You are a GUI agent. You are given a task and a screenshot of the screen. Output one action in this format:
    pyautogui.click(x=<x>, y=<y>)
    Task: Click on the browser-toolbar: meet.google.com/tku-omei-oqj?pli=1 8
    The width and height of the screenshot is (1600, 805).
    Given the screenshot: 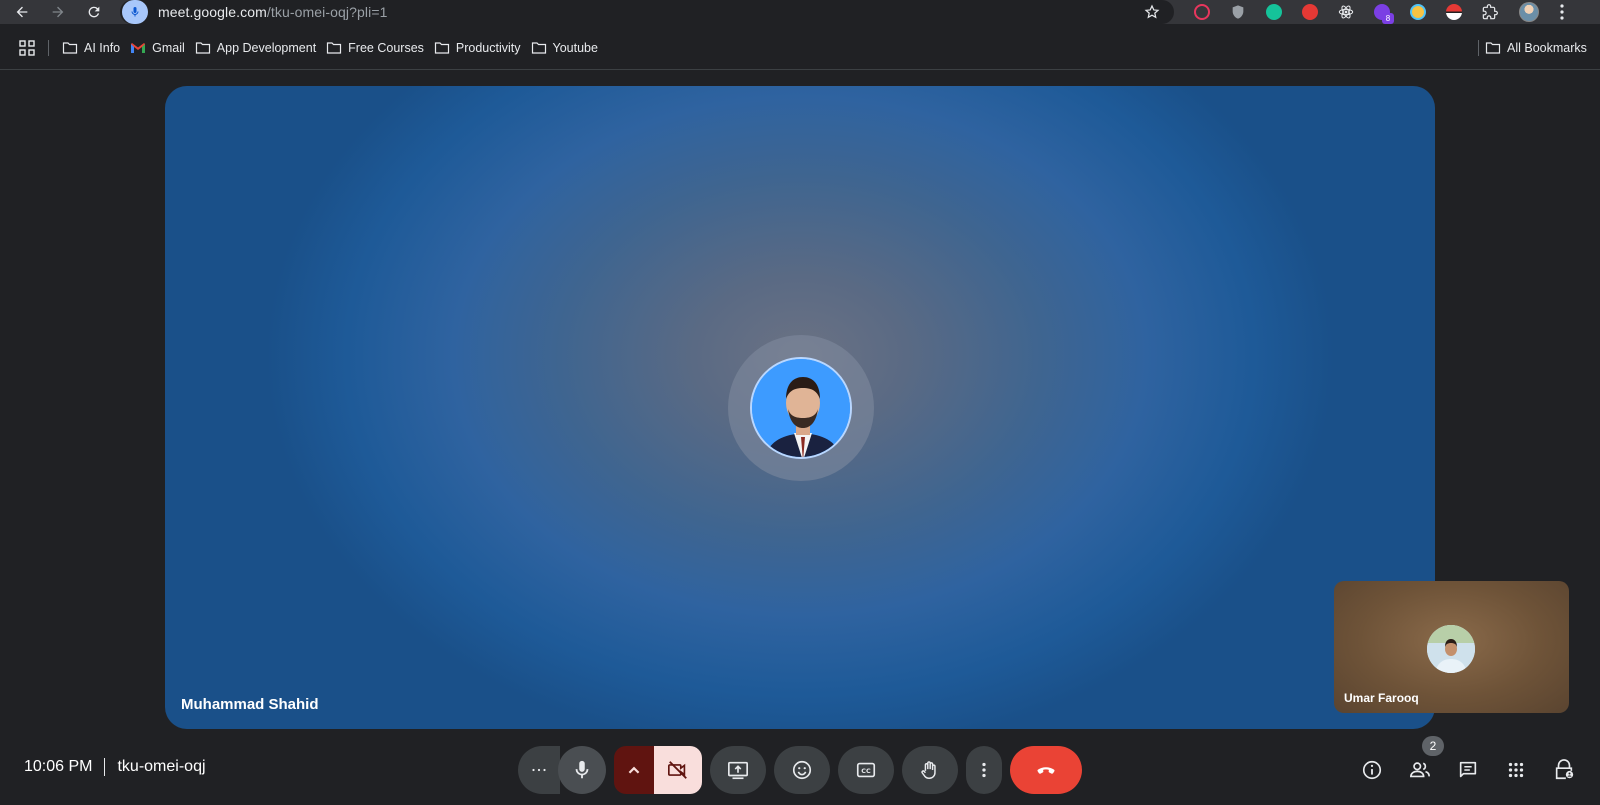 What is the action you would take?
    pyautogui.click(x=800, y=12)
    